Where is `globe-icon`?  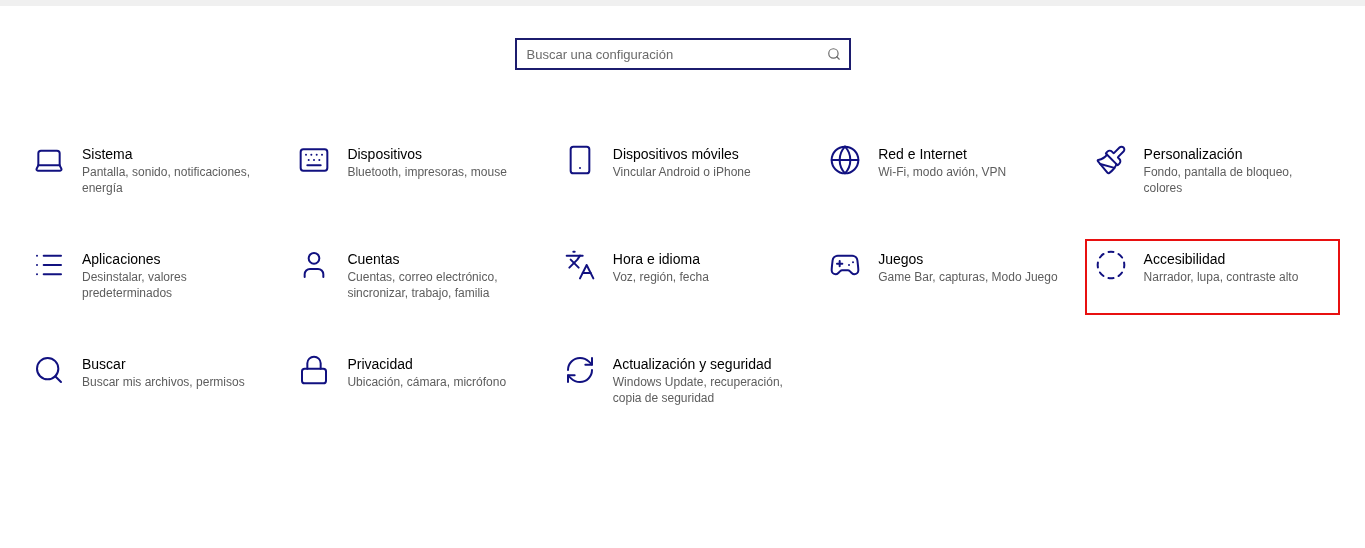
globe-icon is located at coordinates (845, 160).